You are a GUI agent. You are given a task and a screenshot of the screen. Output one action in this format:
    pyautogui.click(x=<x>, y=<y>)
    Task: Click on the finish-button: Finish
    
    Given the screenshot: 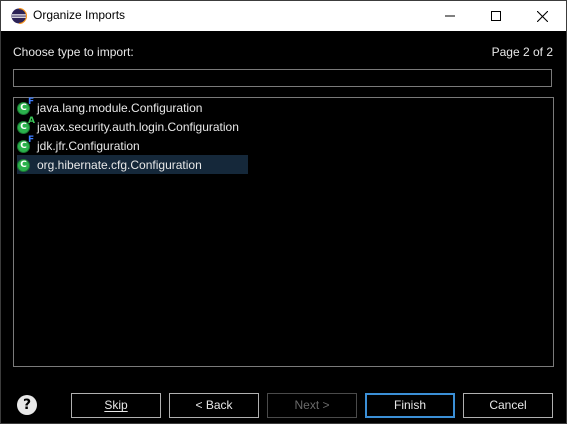 What is the action you would take?
    pyautogui.click(x=410, y=405)
    